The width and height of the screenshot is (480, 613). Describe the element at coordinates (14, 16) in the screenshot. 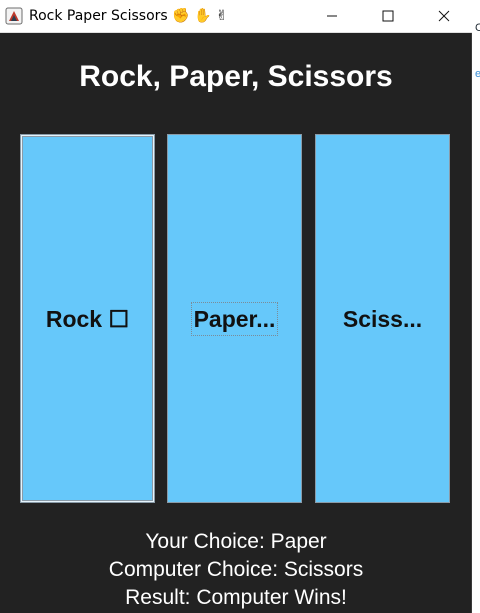

I see `java-app-icon` at that location.